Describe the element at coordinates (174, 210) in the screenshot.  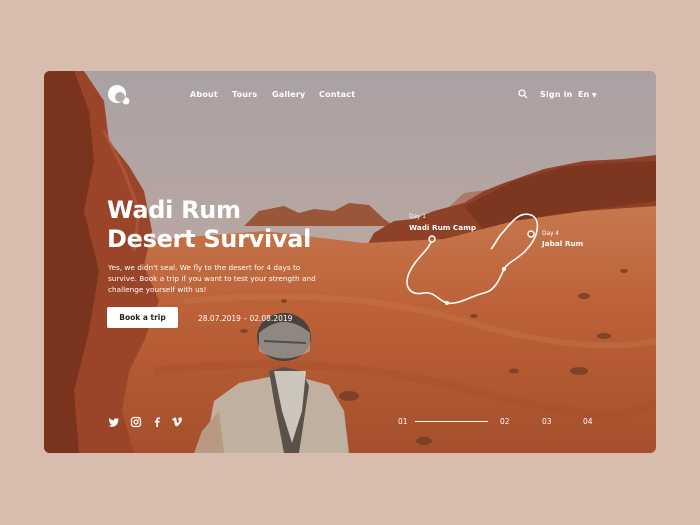
I see `hero-title-line-1: Wadi Rum` at that location.